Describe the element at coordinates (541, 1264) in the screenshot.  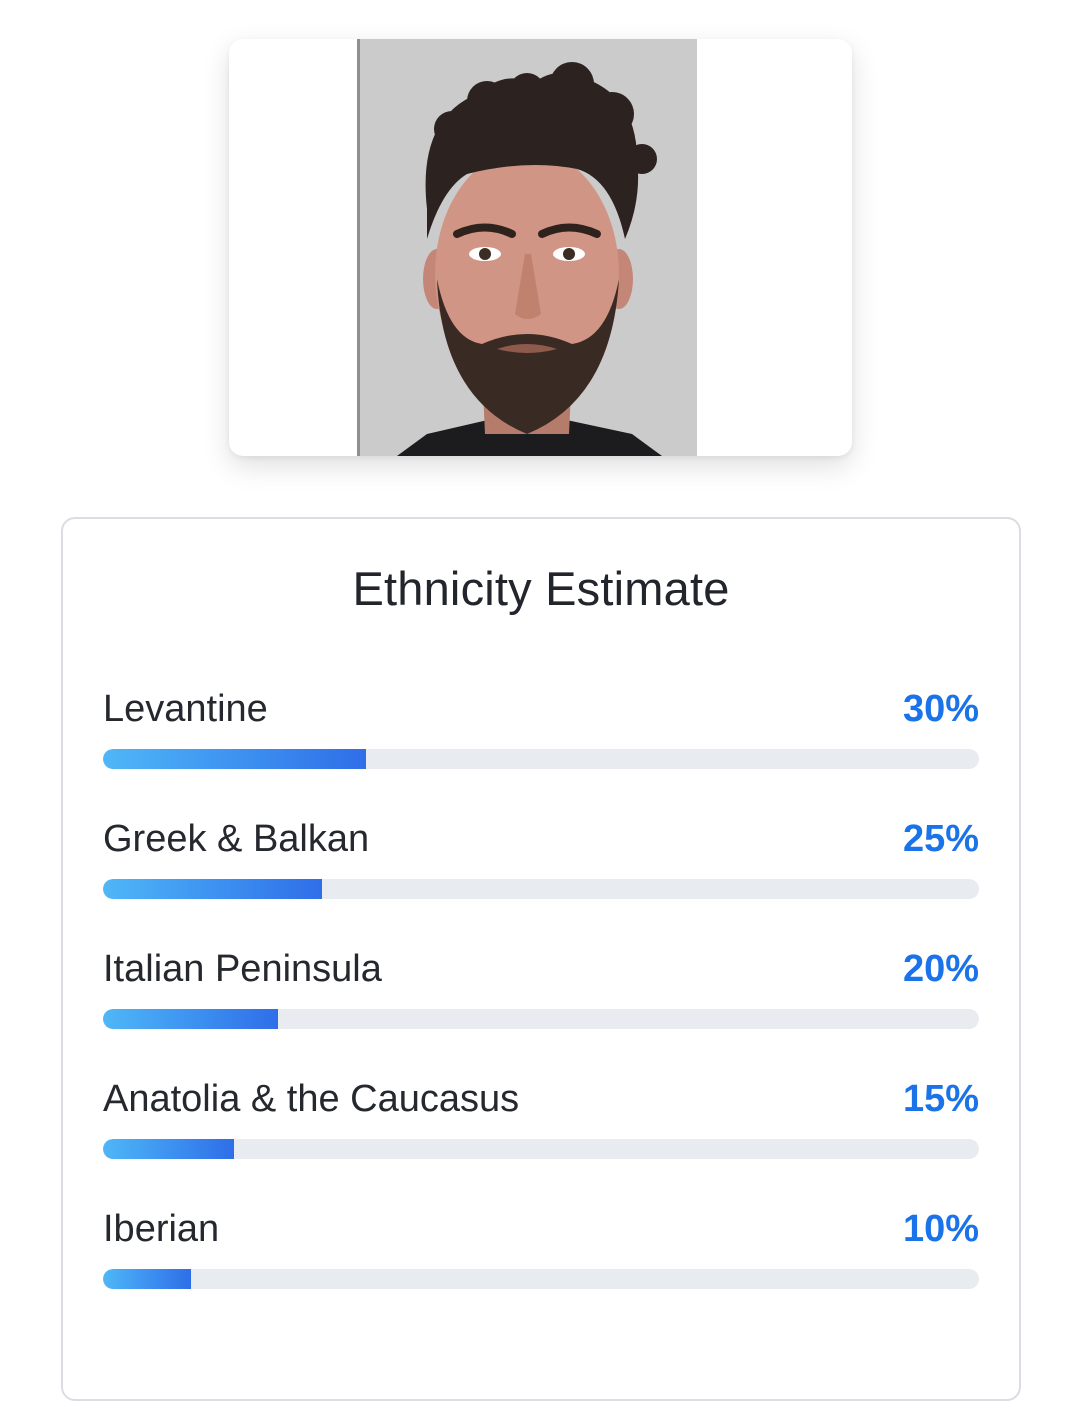
I see `ethnicity-row: Iberian 10%` at that location.